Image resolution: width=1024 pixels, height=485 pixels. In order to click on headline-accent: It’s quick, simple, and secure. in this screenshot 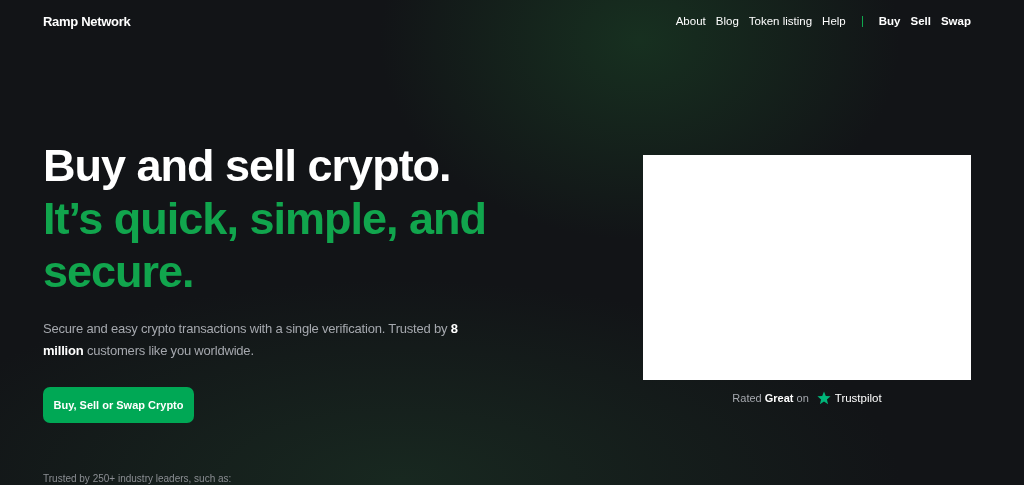, I will do `click(265, 245)`.